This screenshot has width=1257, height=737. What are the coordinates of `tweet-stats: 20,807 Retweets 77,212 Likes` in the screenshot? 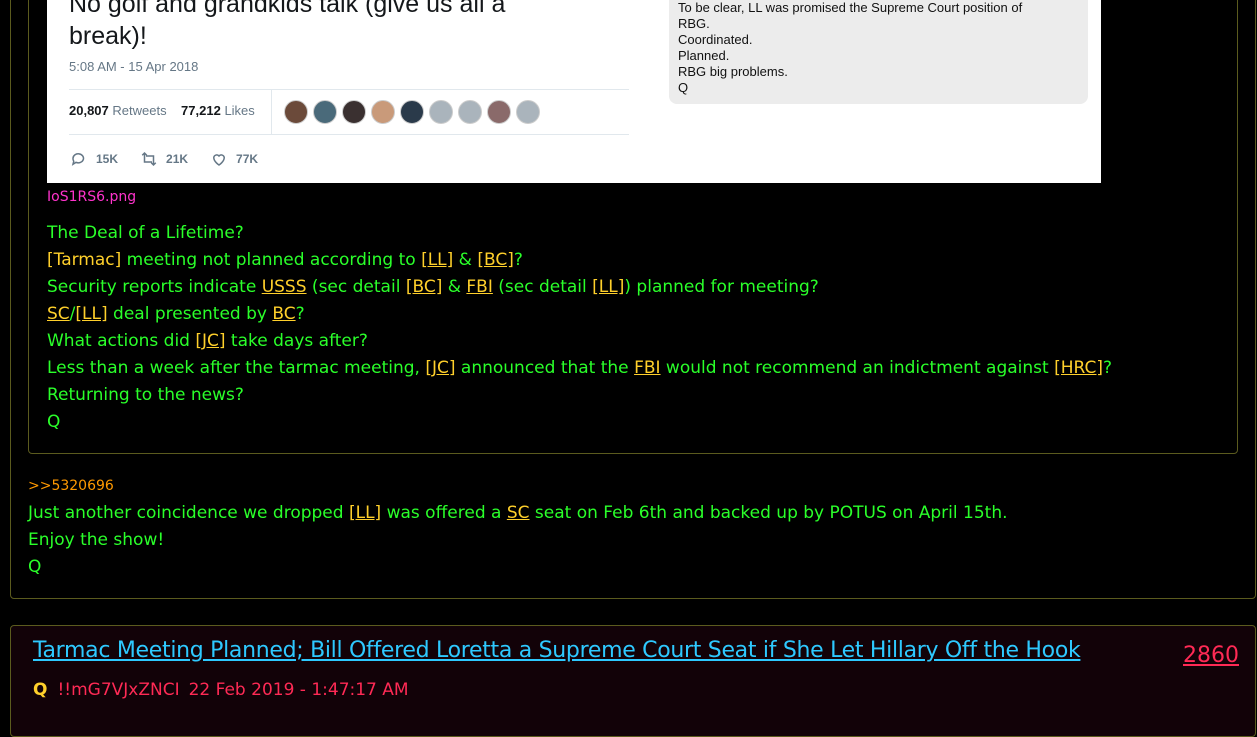 It's located at (162, 110).